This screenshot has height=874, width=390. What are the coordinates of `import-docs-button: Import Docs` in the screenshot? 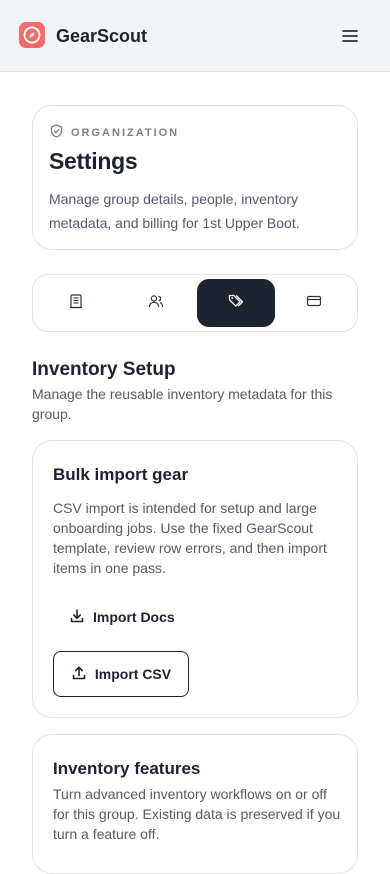 It's located at (122, 617).